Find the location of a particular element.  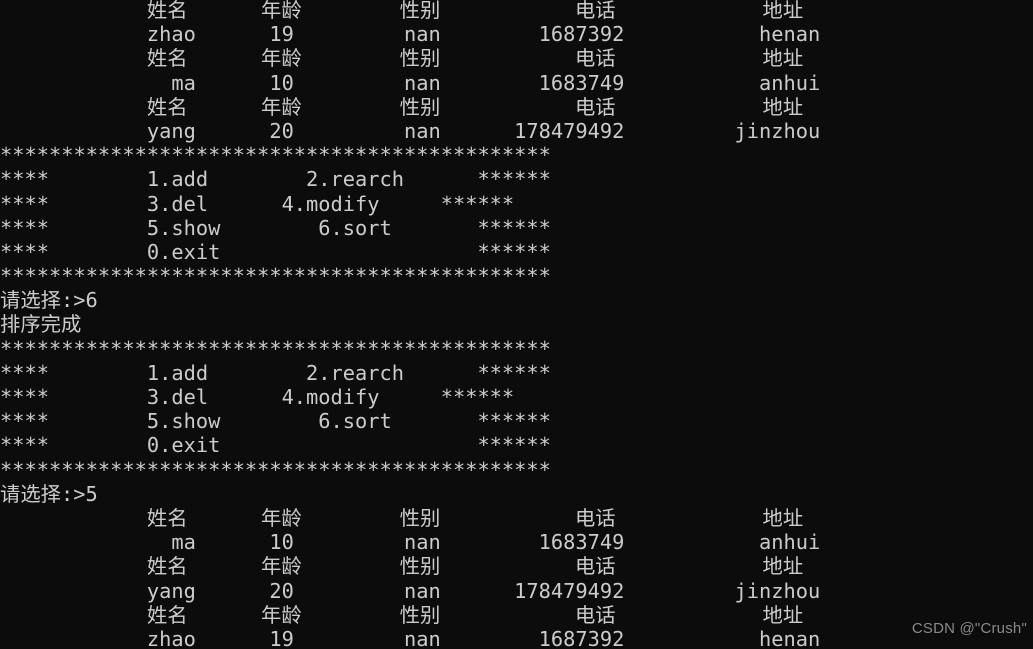

status-sort-complete: 排序完成 is located at coordinates (41, 324).